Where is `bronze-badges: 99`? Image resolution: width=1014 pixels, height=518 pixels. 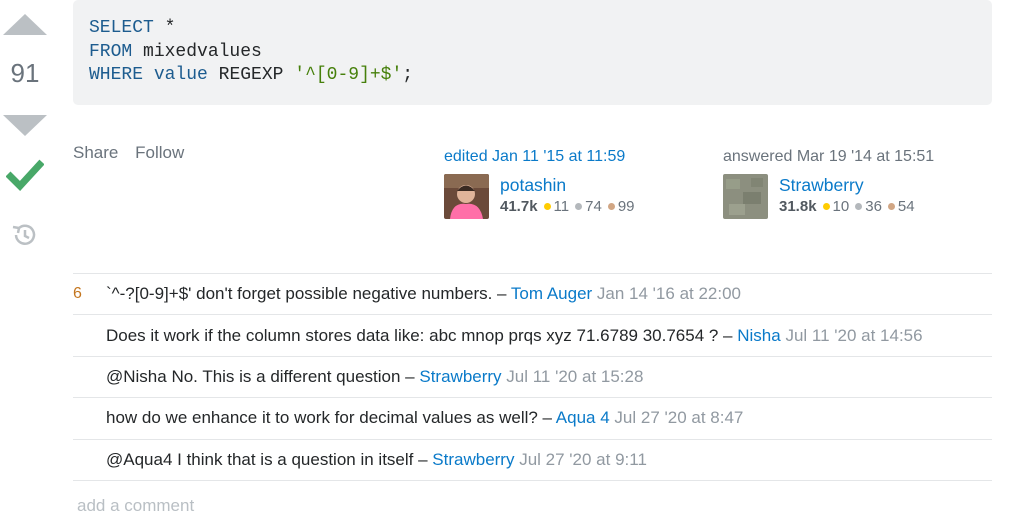 bronze-badges: 99 is located at coordinates (621, 206).